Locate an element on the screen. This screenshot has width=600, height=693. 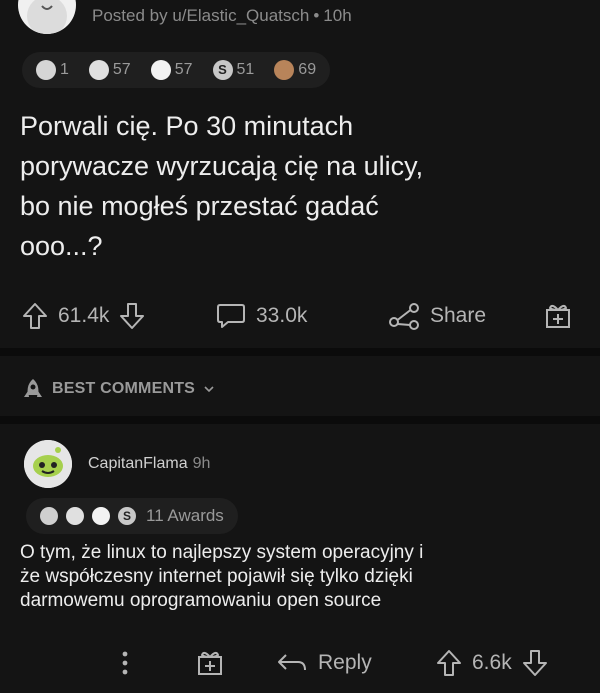
comment-age: 9h is located at coordinates (201, 463).